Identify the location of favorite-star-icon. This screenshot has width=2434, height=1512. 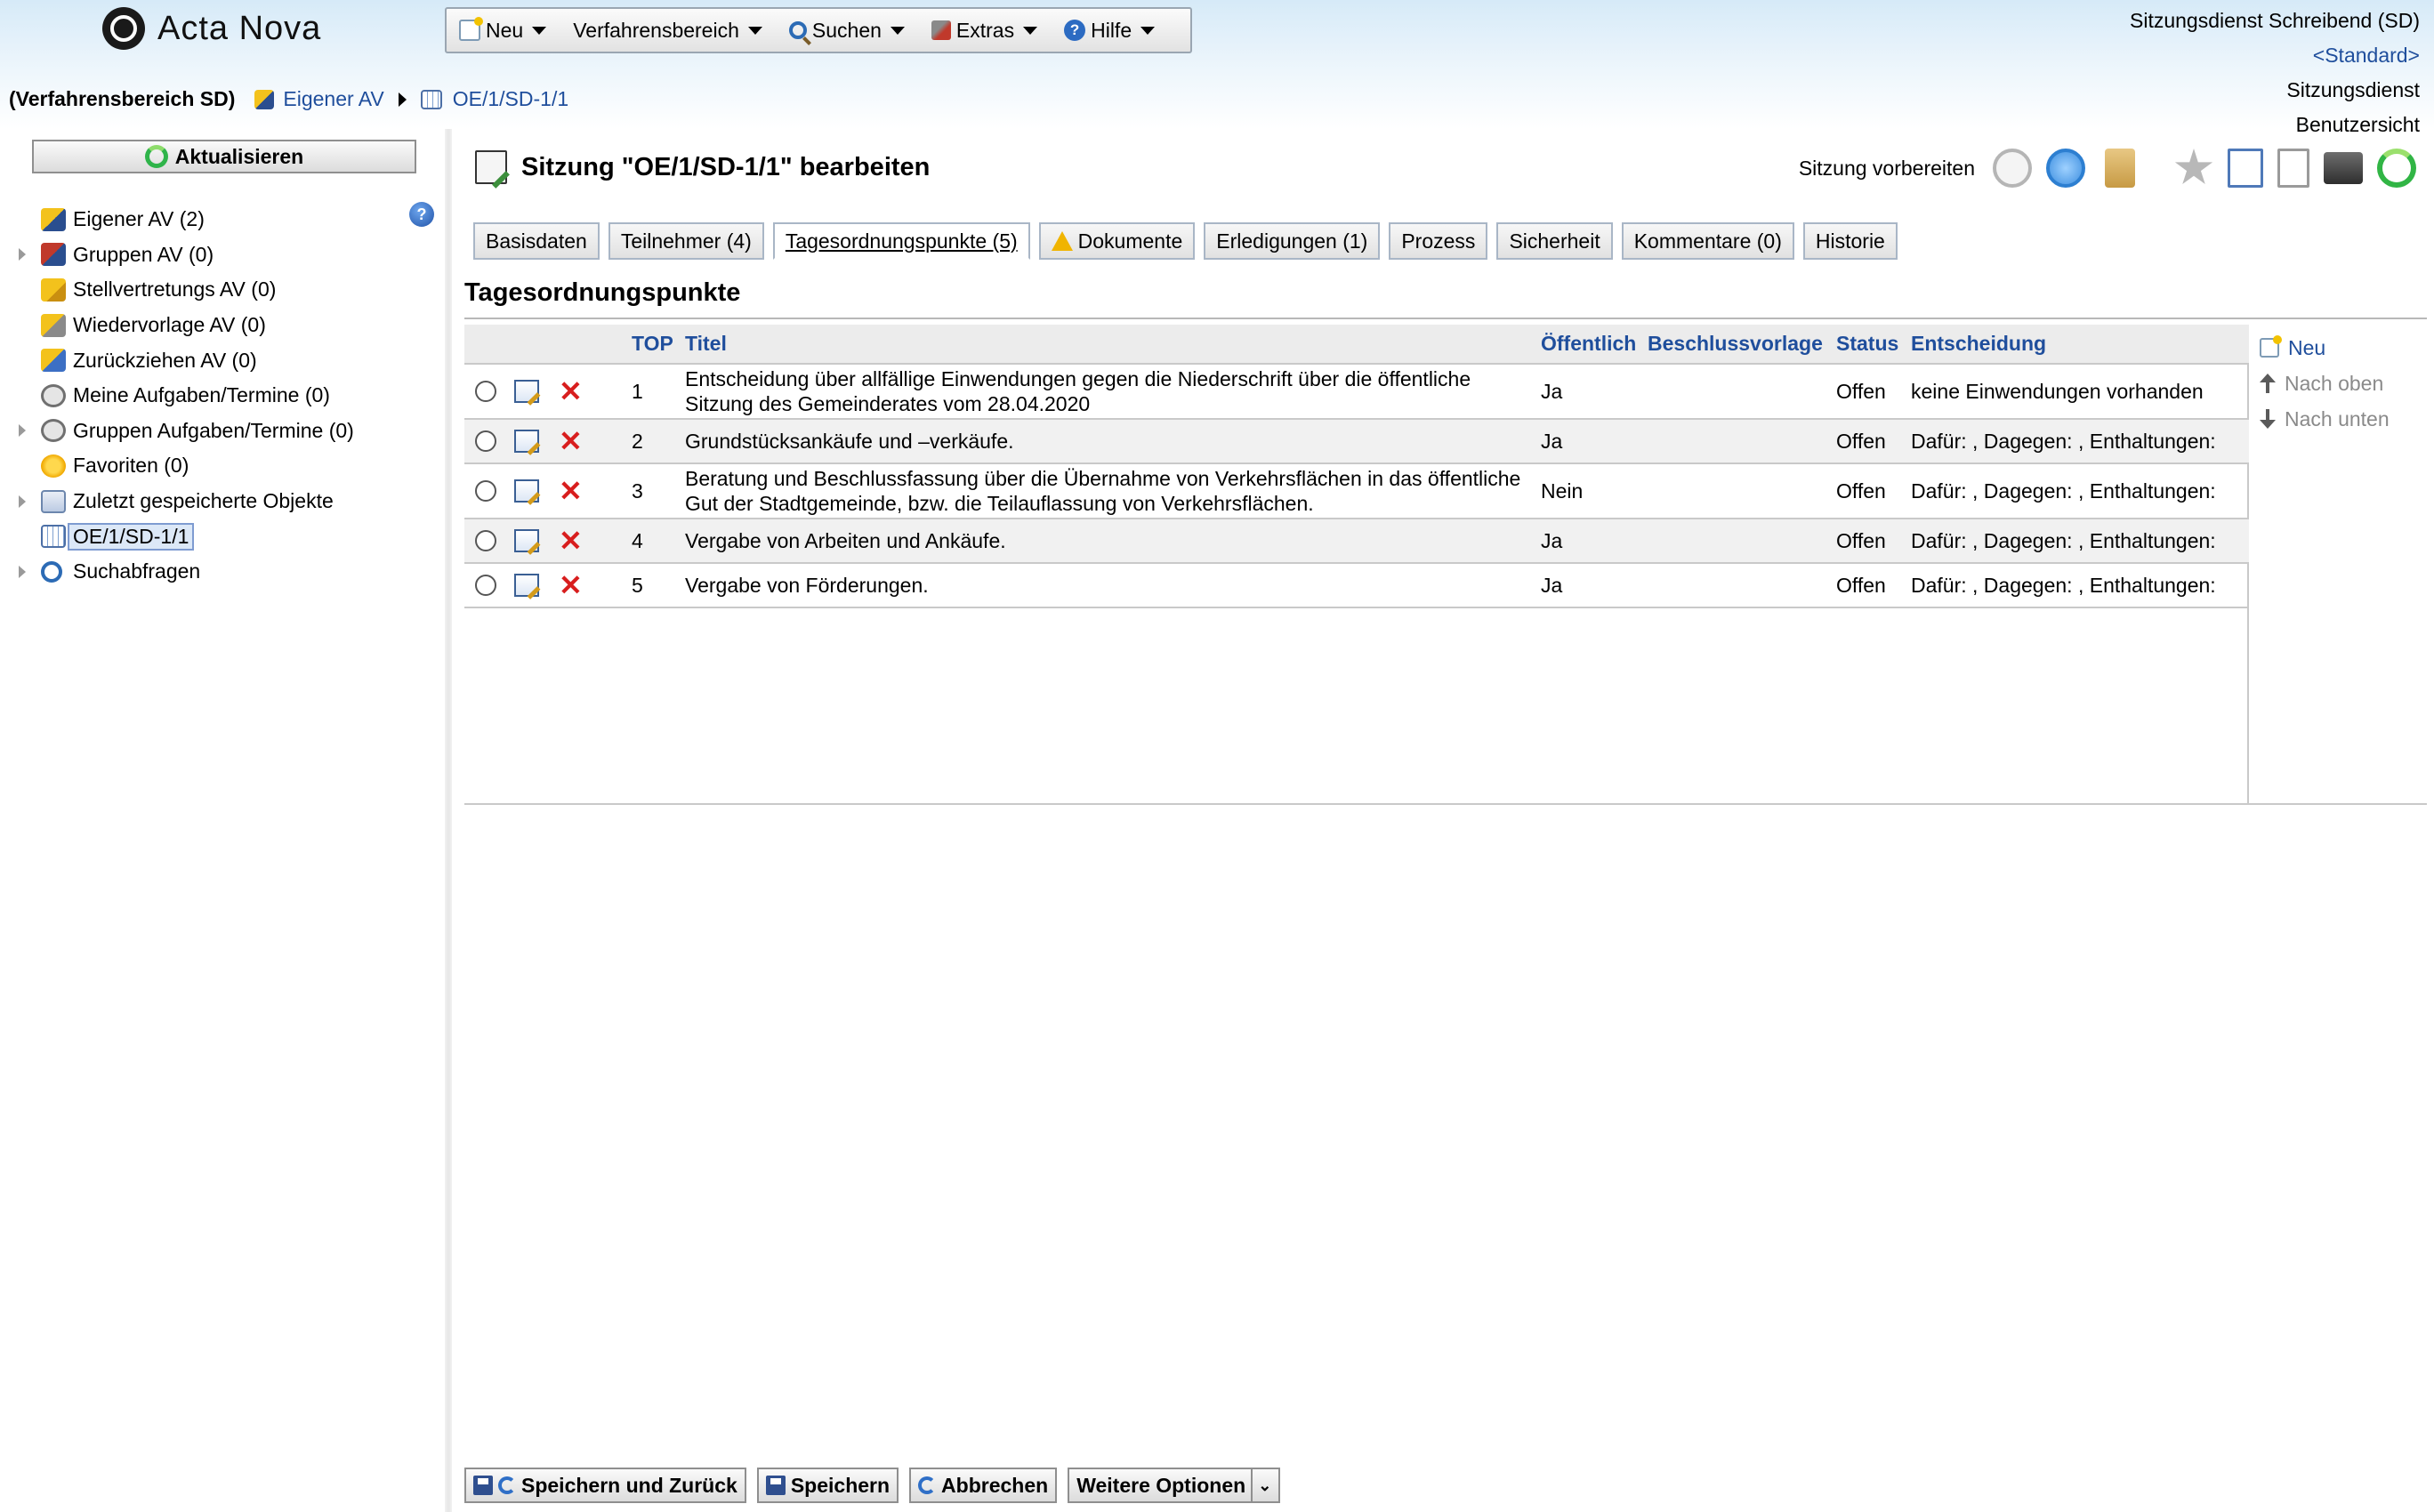
(2193, 167).